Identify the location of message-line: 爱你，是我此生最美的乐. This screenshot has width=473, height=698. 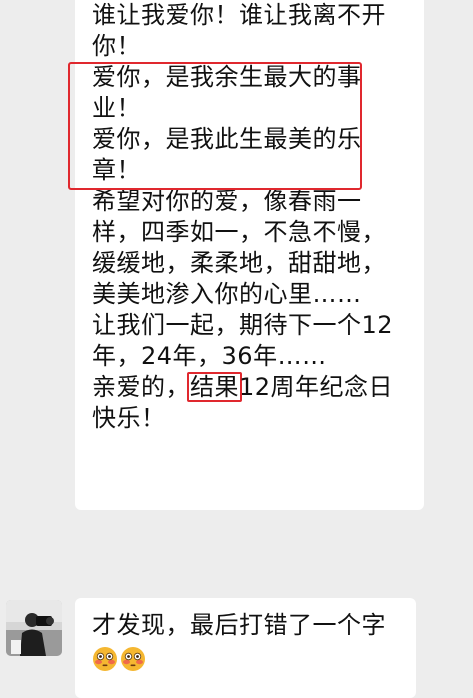
(227, 139).